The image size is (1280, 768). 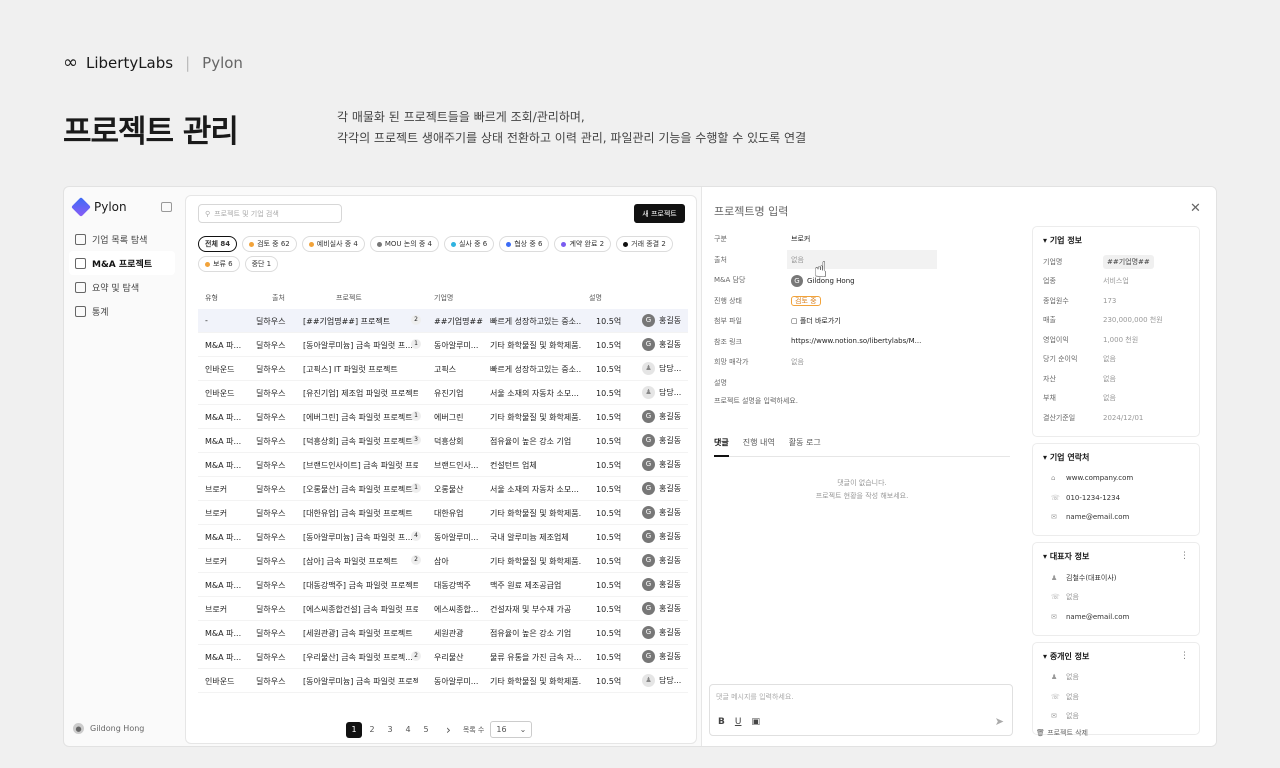 I want to click on cell-project: [대동강맥주] 금속 파일럿 프로젝트, so click(x=360, y=585).